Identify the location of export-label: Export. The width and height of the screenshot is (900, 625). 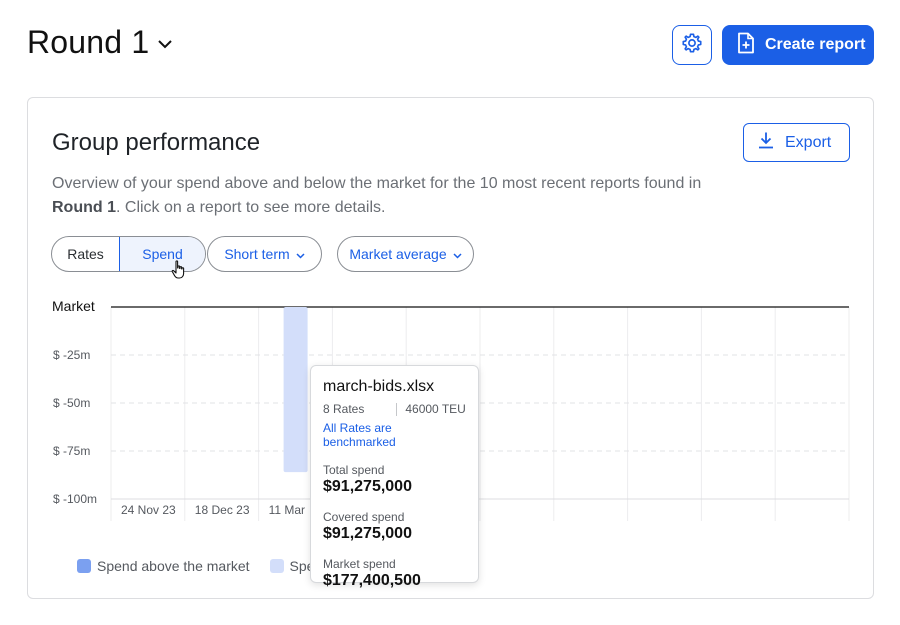
(808, 142).